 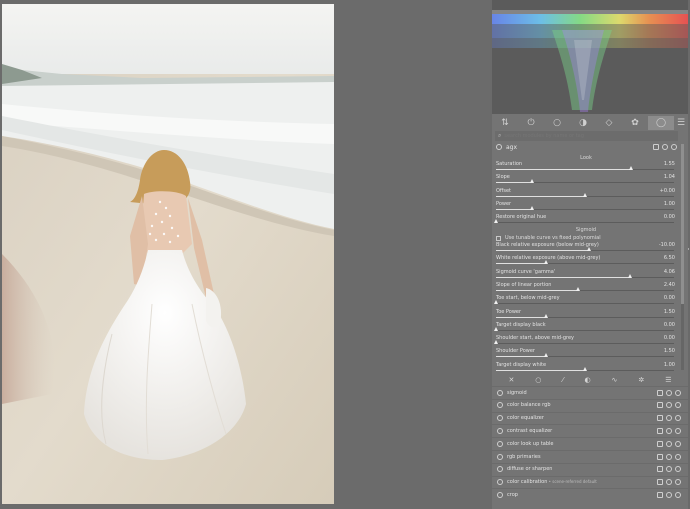 What do you see at coordinates (590, 392) in the screenshot?
I see `module-row-sigmoid: sigmoid` at bounding box center [590, 392].